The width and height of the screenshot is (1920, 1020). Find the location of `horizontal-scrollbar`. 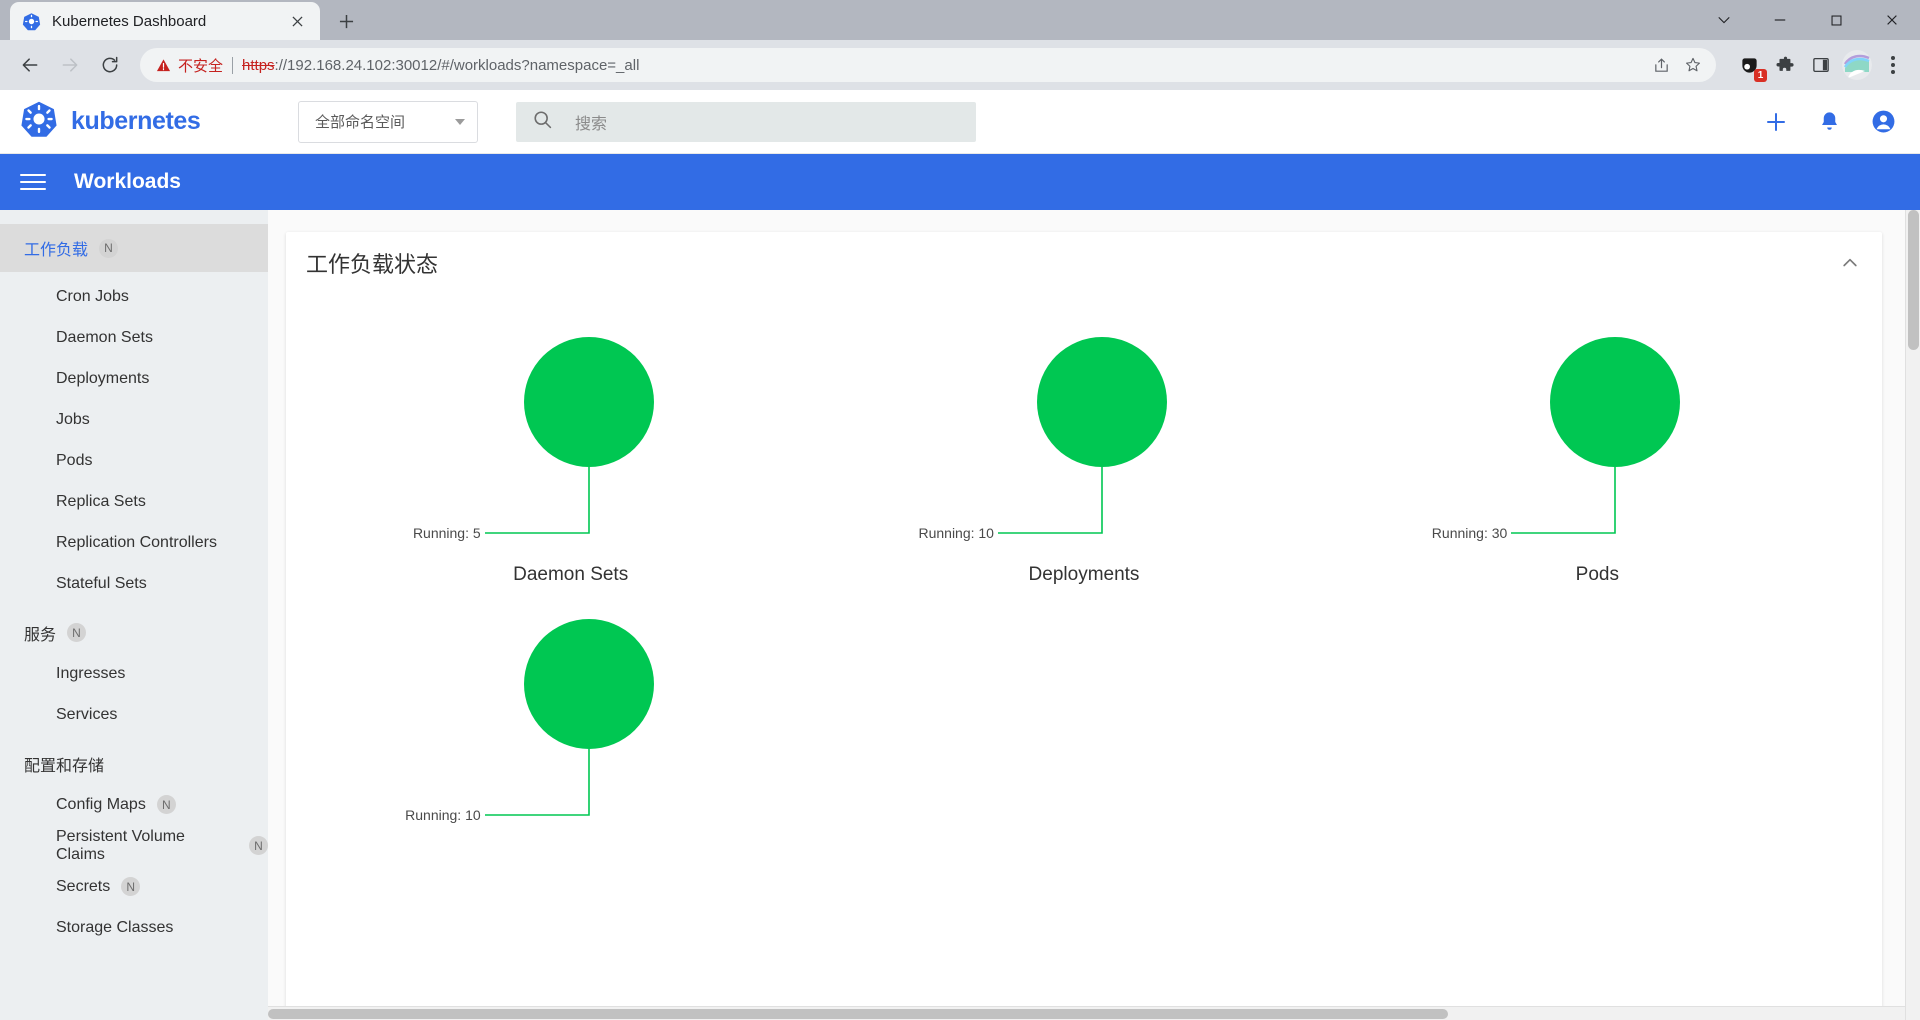

horizontal-scrollbar is located at coordinates (1086, 1013).